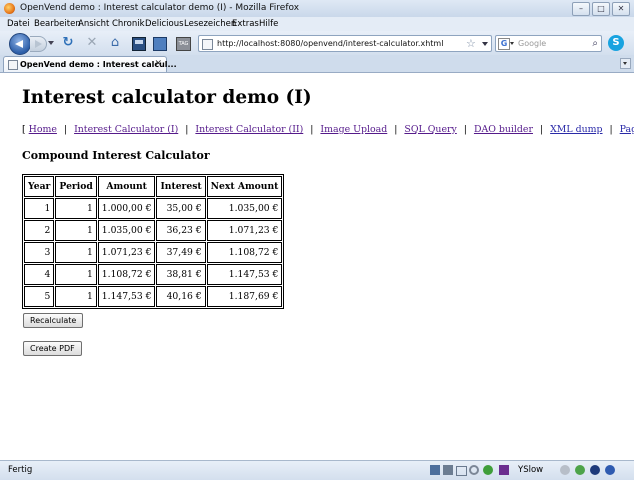 Image resolution: width=634 pixels, height=480 pixels. I want to click on stop-icon: ✕, so click(92, 43).